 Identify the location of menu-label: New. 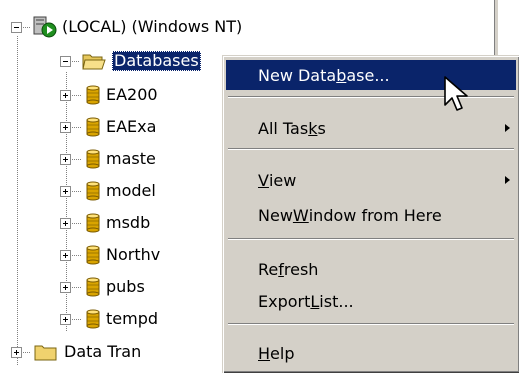
(275, 215).